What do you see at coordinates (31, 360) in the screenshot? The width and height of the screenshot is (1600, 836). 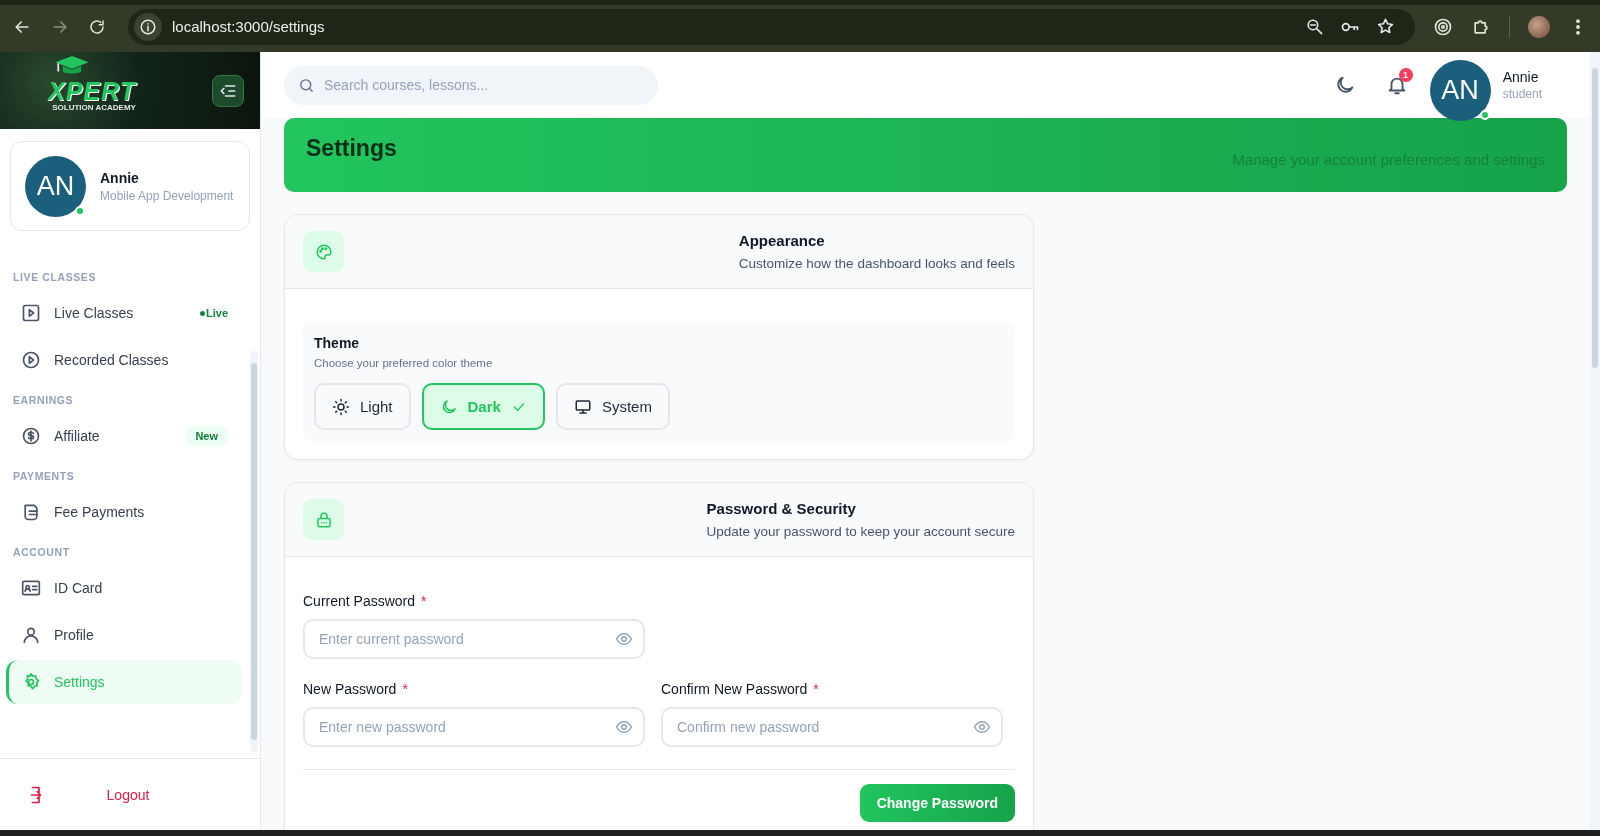 I see `play-circle-icon` at bounding box center [31, 360].